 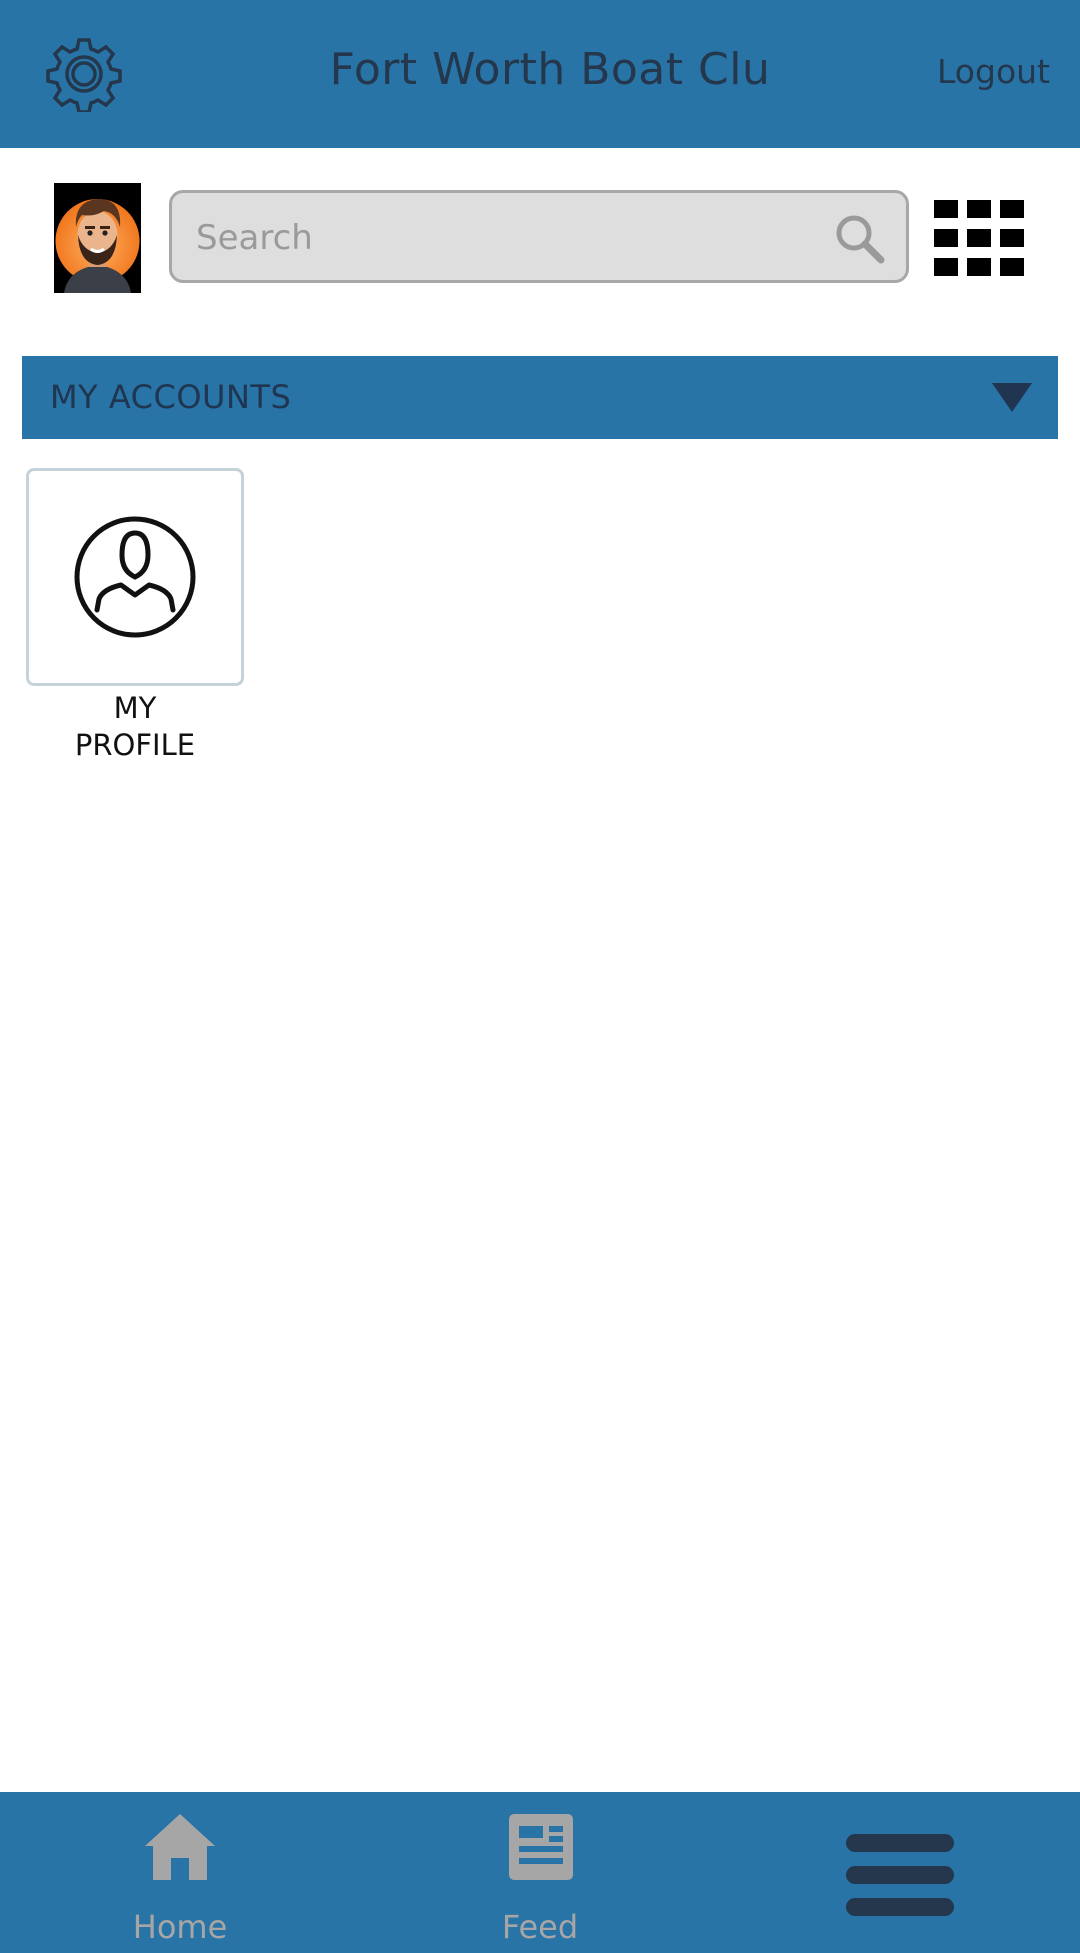 What do you see at coordinates (84, 74) in the screenshot?
I see `gear-icon` at bounding box center [84, 74].